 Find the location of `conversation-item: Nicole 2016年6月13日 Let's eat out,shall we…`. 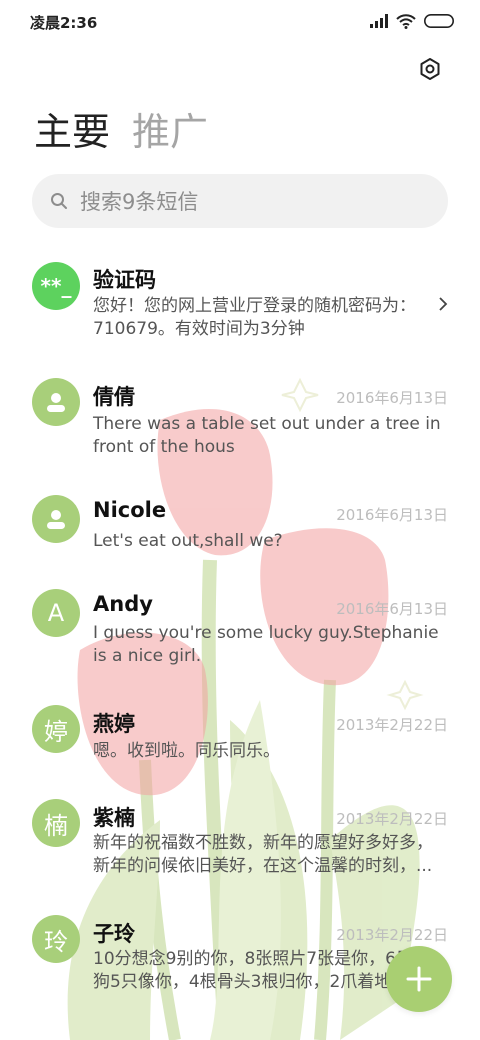

conversation-item: Nicole 2016年6月13日 Let's eat out,shall we… is located at coordinates (240, 528).